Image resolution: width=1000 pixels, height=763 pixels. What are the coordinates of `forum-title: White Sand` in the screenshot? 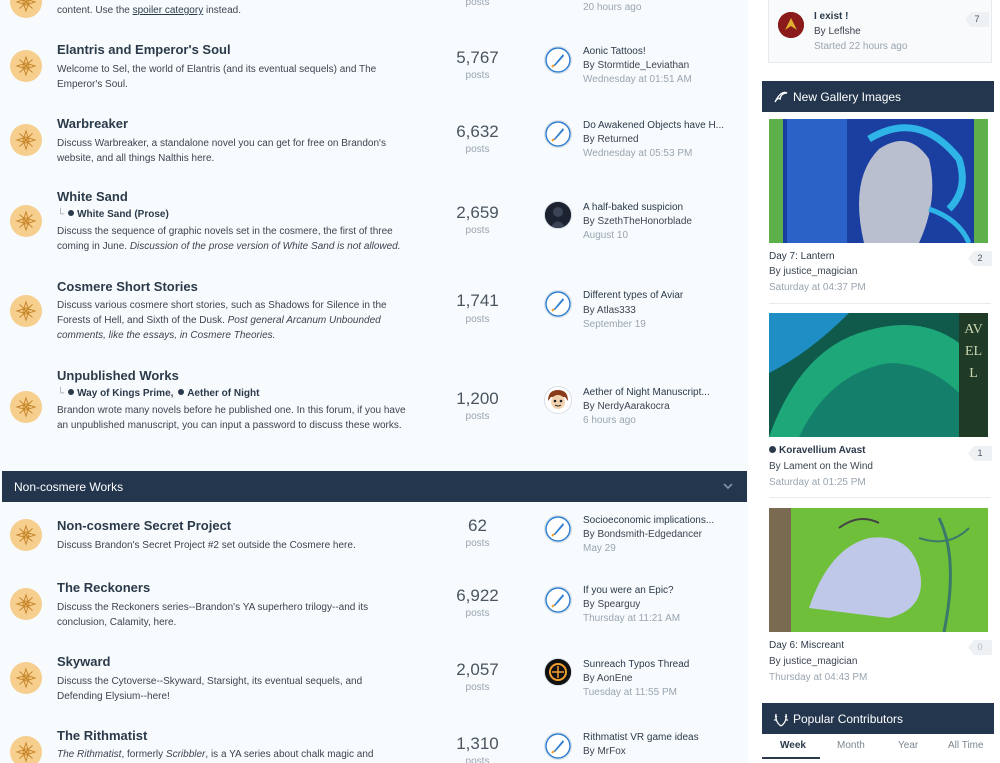 It's located at (92, 196).